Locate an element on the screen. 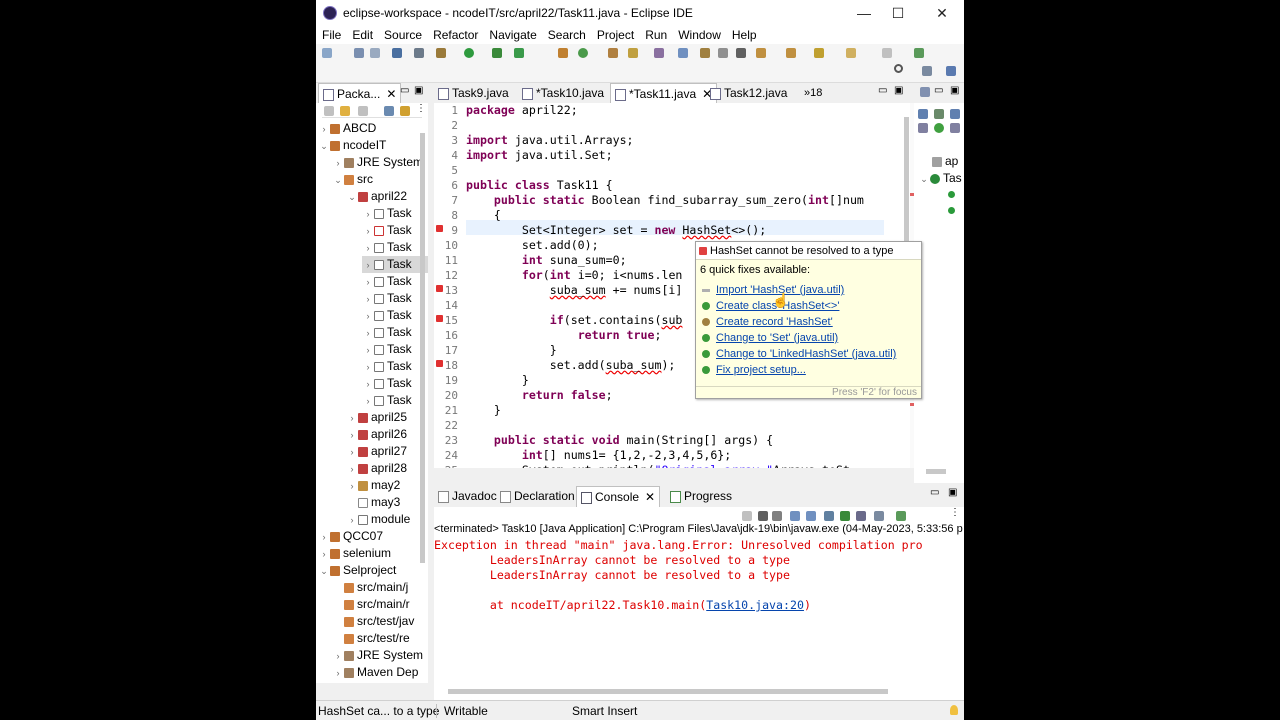 The height and width of the screenshot is (720, 1280). menu-help: Help is located at coordinates (744, 35).